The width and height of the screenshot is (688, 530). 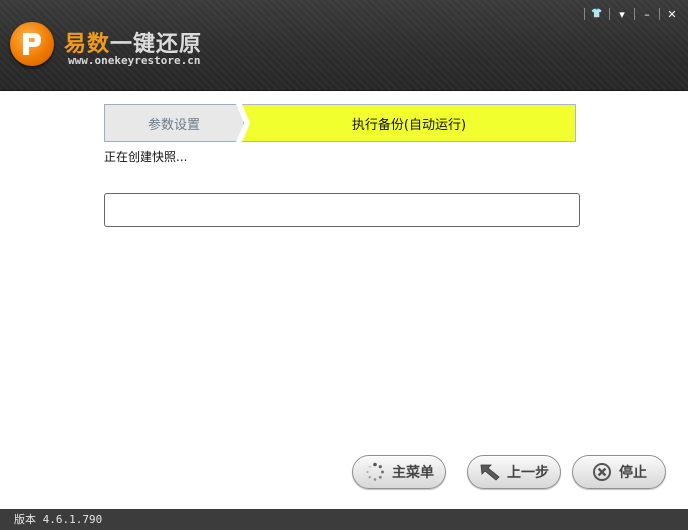 I want to click on window-controls: 👕 ▾ – ✕, so click(x=632, y=14).